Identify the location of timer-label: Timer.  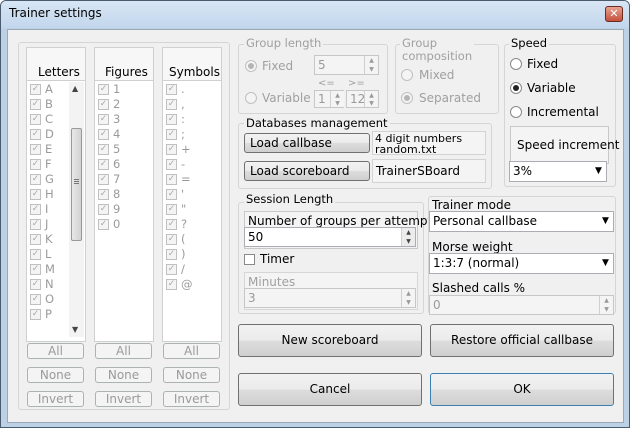
(277, 259).